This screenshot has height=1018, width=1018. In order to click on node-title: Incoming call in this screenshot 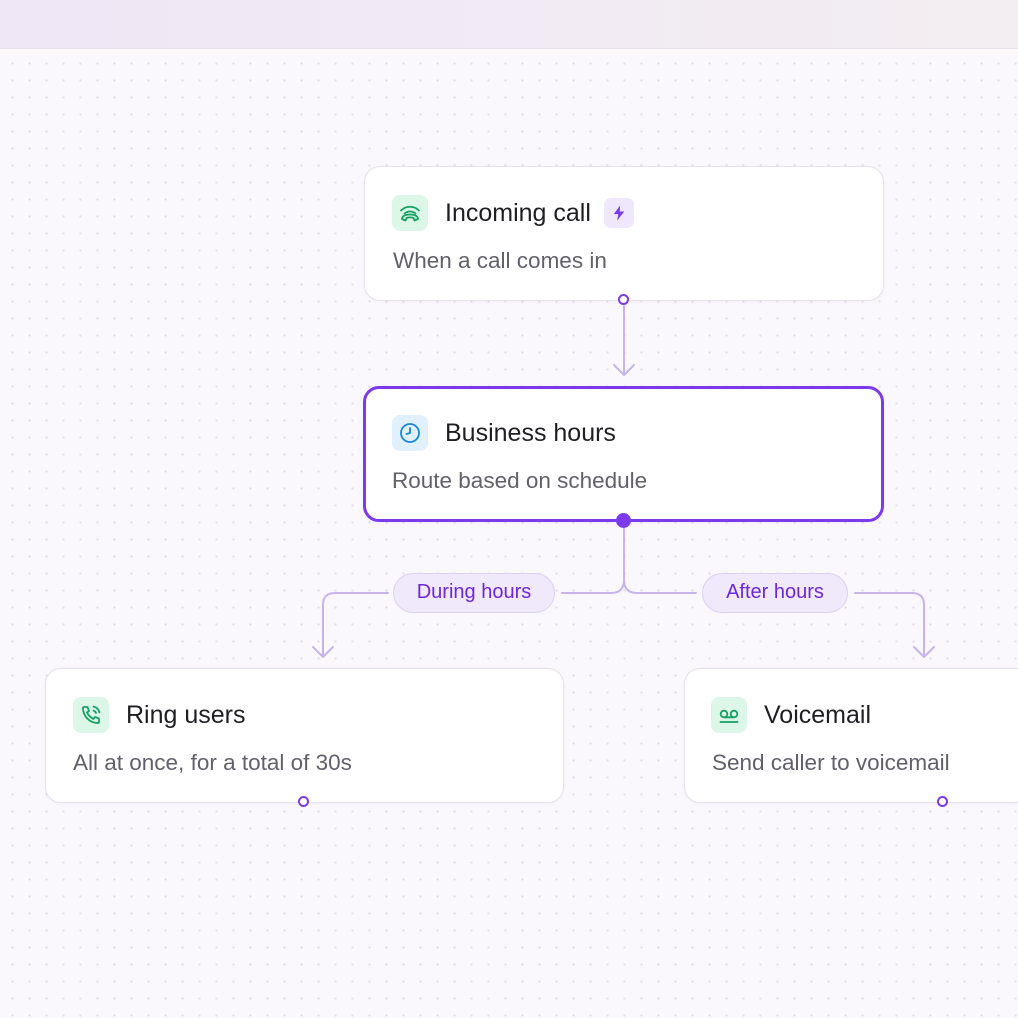, I will do `click(518, 213)`.